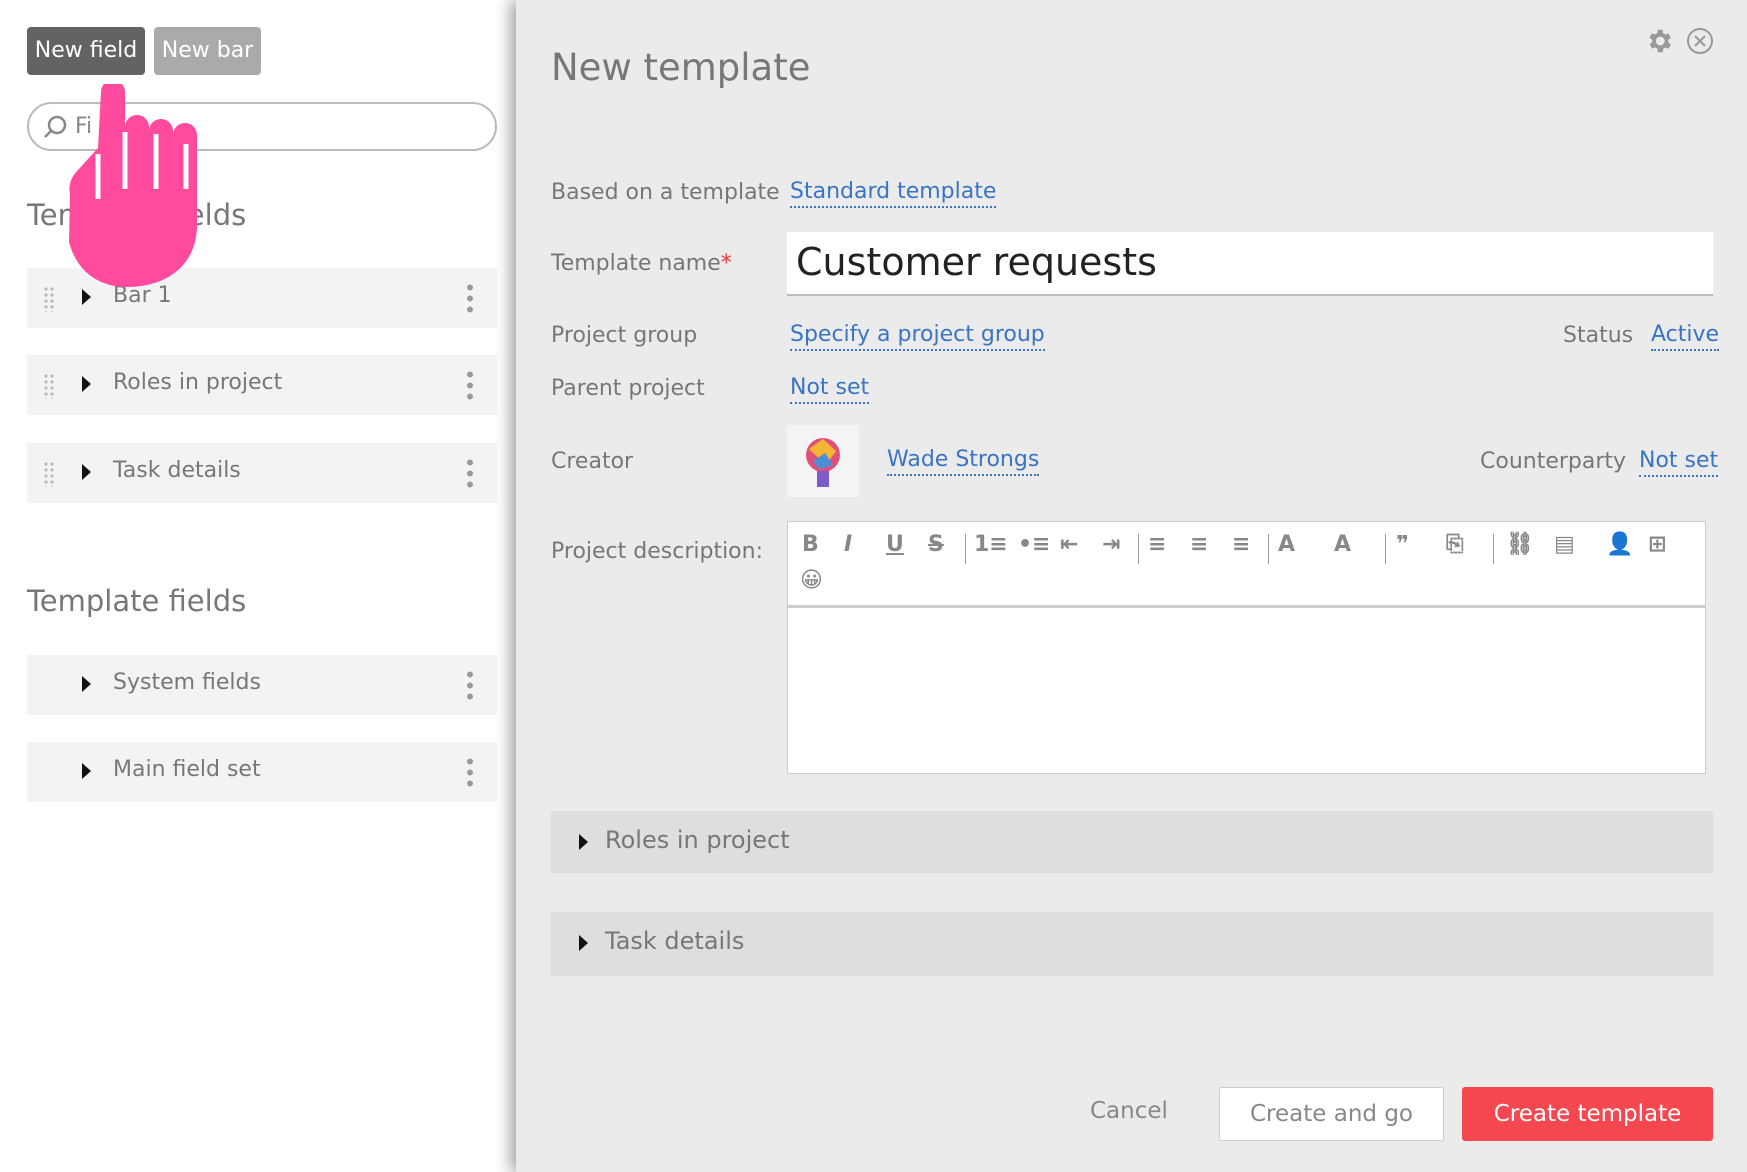  I want to click on italic-icon: I, so click(848, 544).